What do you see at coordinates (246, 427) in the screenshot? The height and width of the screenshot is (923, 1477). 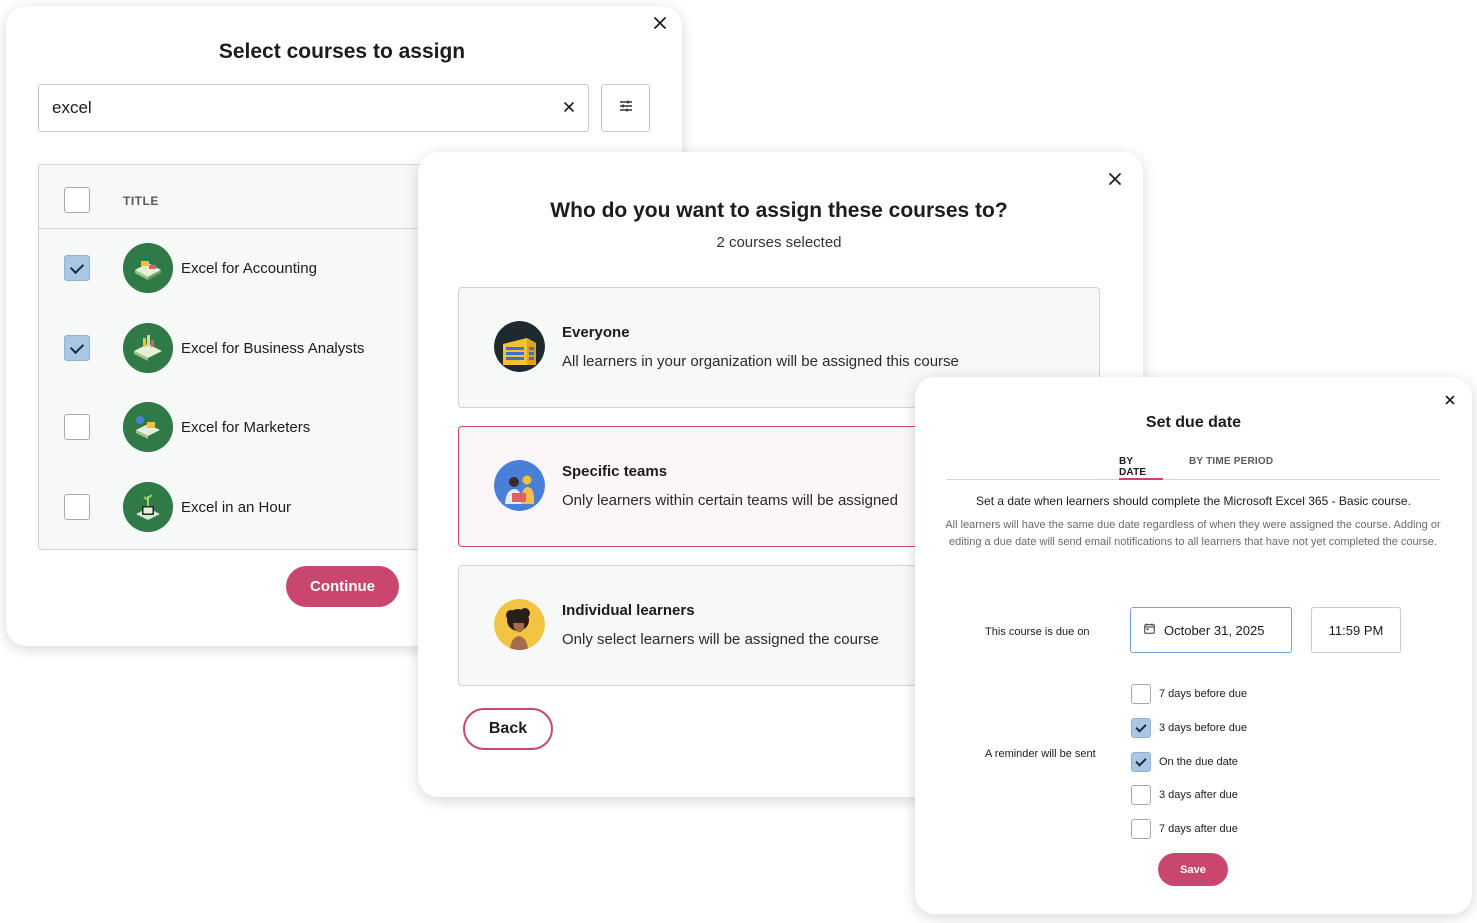 I see `course-title: Excel for Marketers` at bounding box center [246, 427].